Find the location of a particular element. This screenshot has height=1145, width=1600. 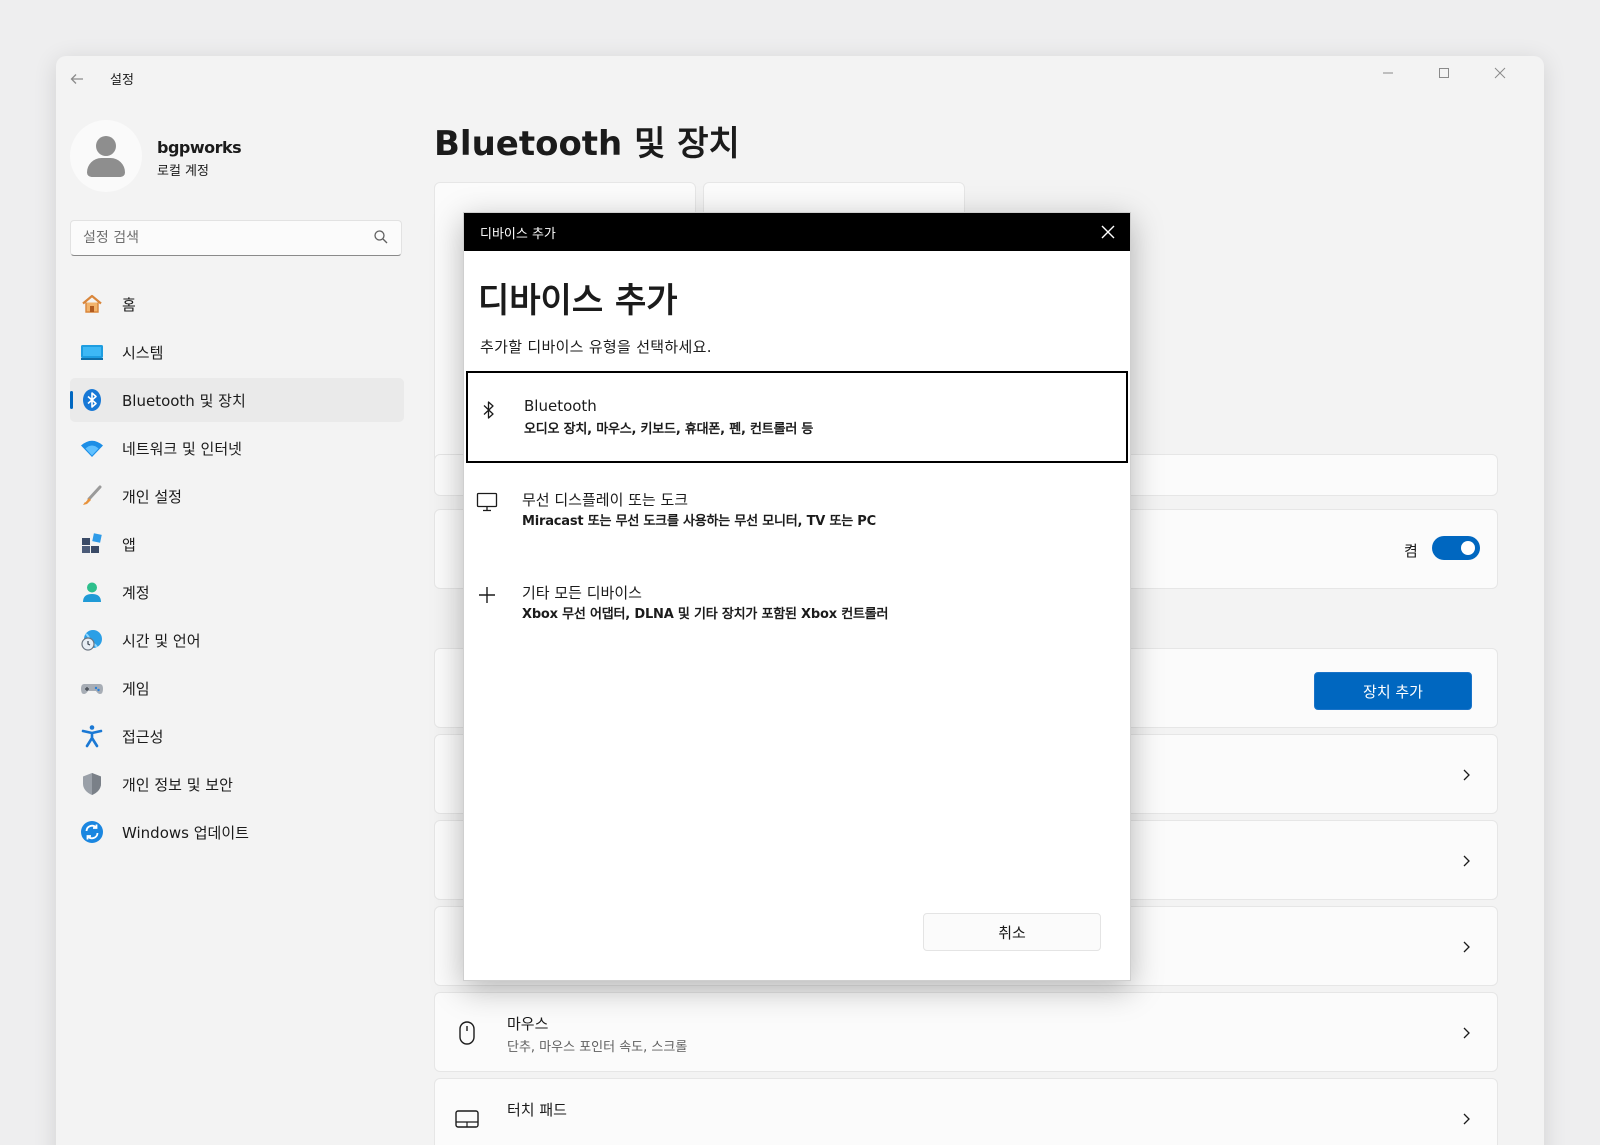

sidebar-item-label: 개인 정보 및 보안 is located at coordinates (177, 784).